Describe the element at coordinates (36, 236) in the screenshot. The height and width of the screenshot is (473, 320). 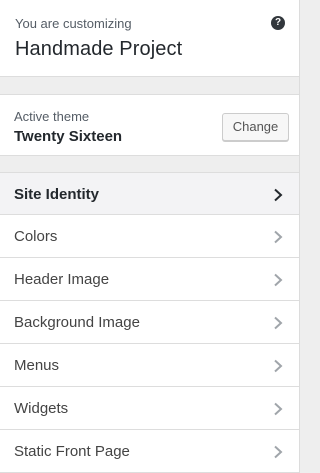
I see `section-label: Colors` at that location.